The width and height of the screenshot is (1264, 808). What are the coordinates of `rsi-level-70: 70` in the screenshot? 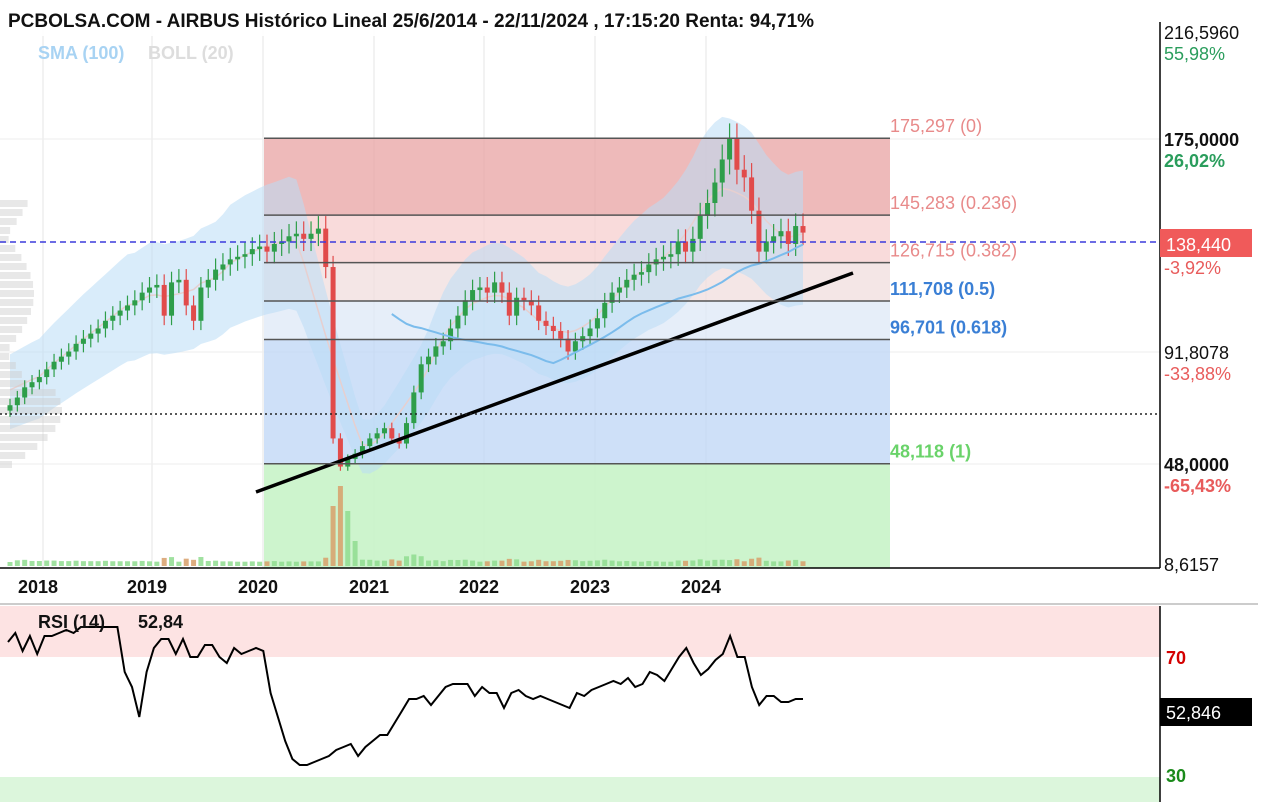 It's located at (1176, 658).